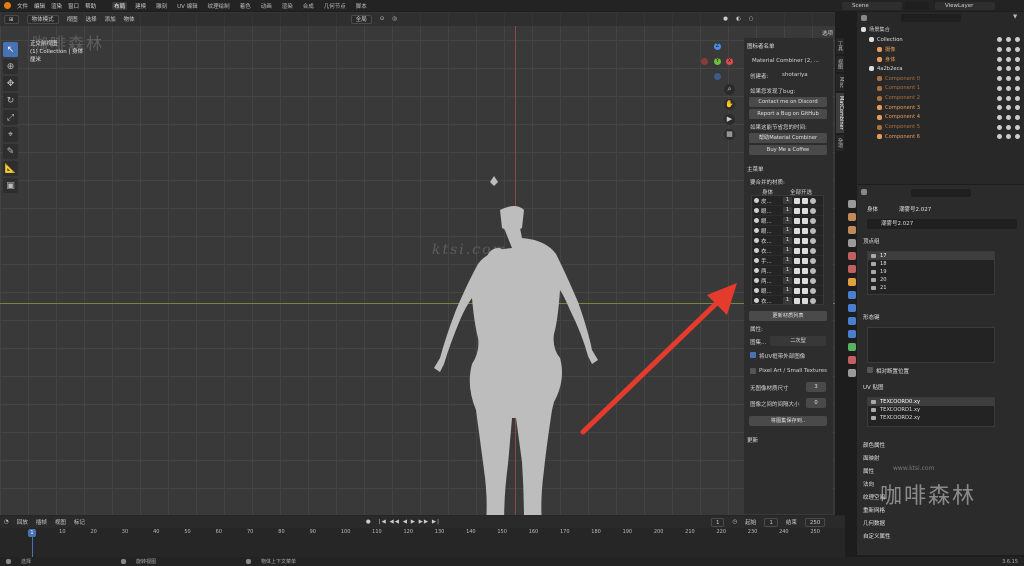  What do you see at coordinates (72, 19) in the screenshot?
I see `menu-view: 视图` at bounding box center [72, 19].